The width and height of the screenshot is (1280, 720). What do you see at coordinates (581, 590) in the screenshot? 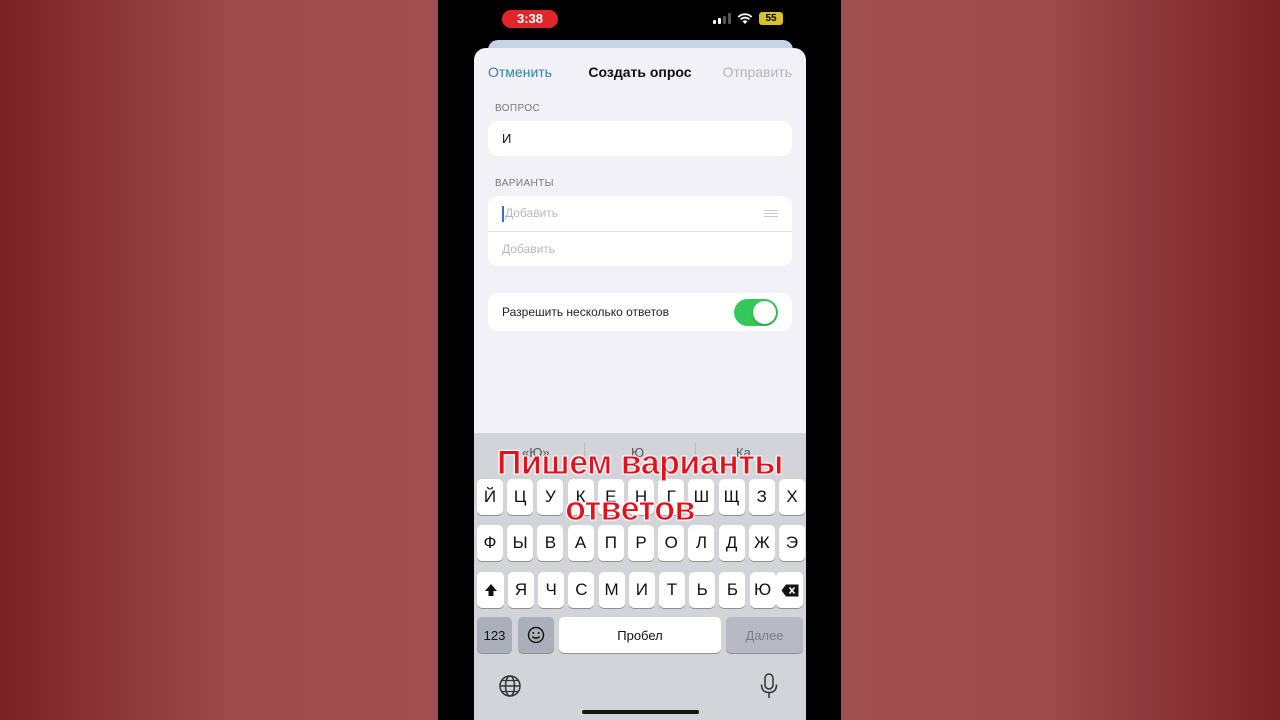
I see `key-с: С` at bounding box center [581, 590].